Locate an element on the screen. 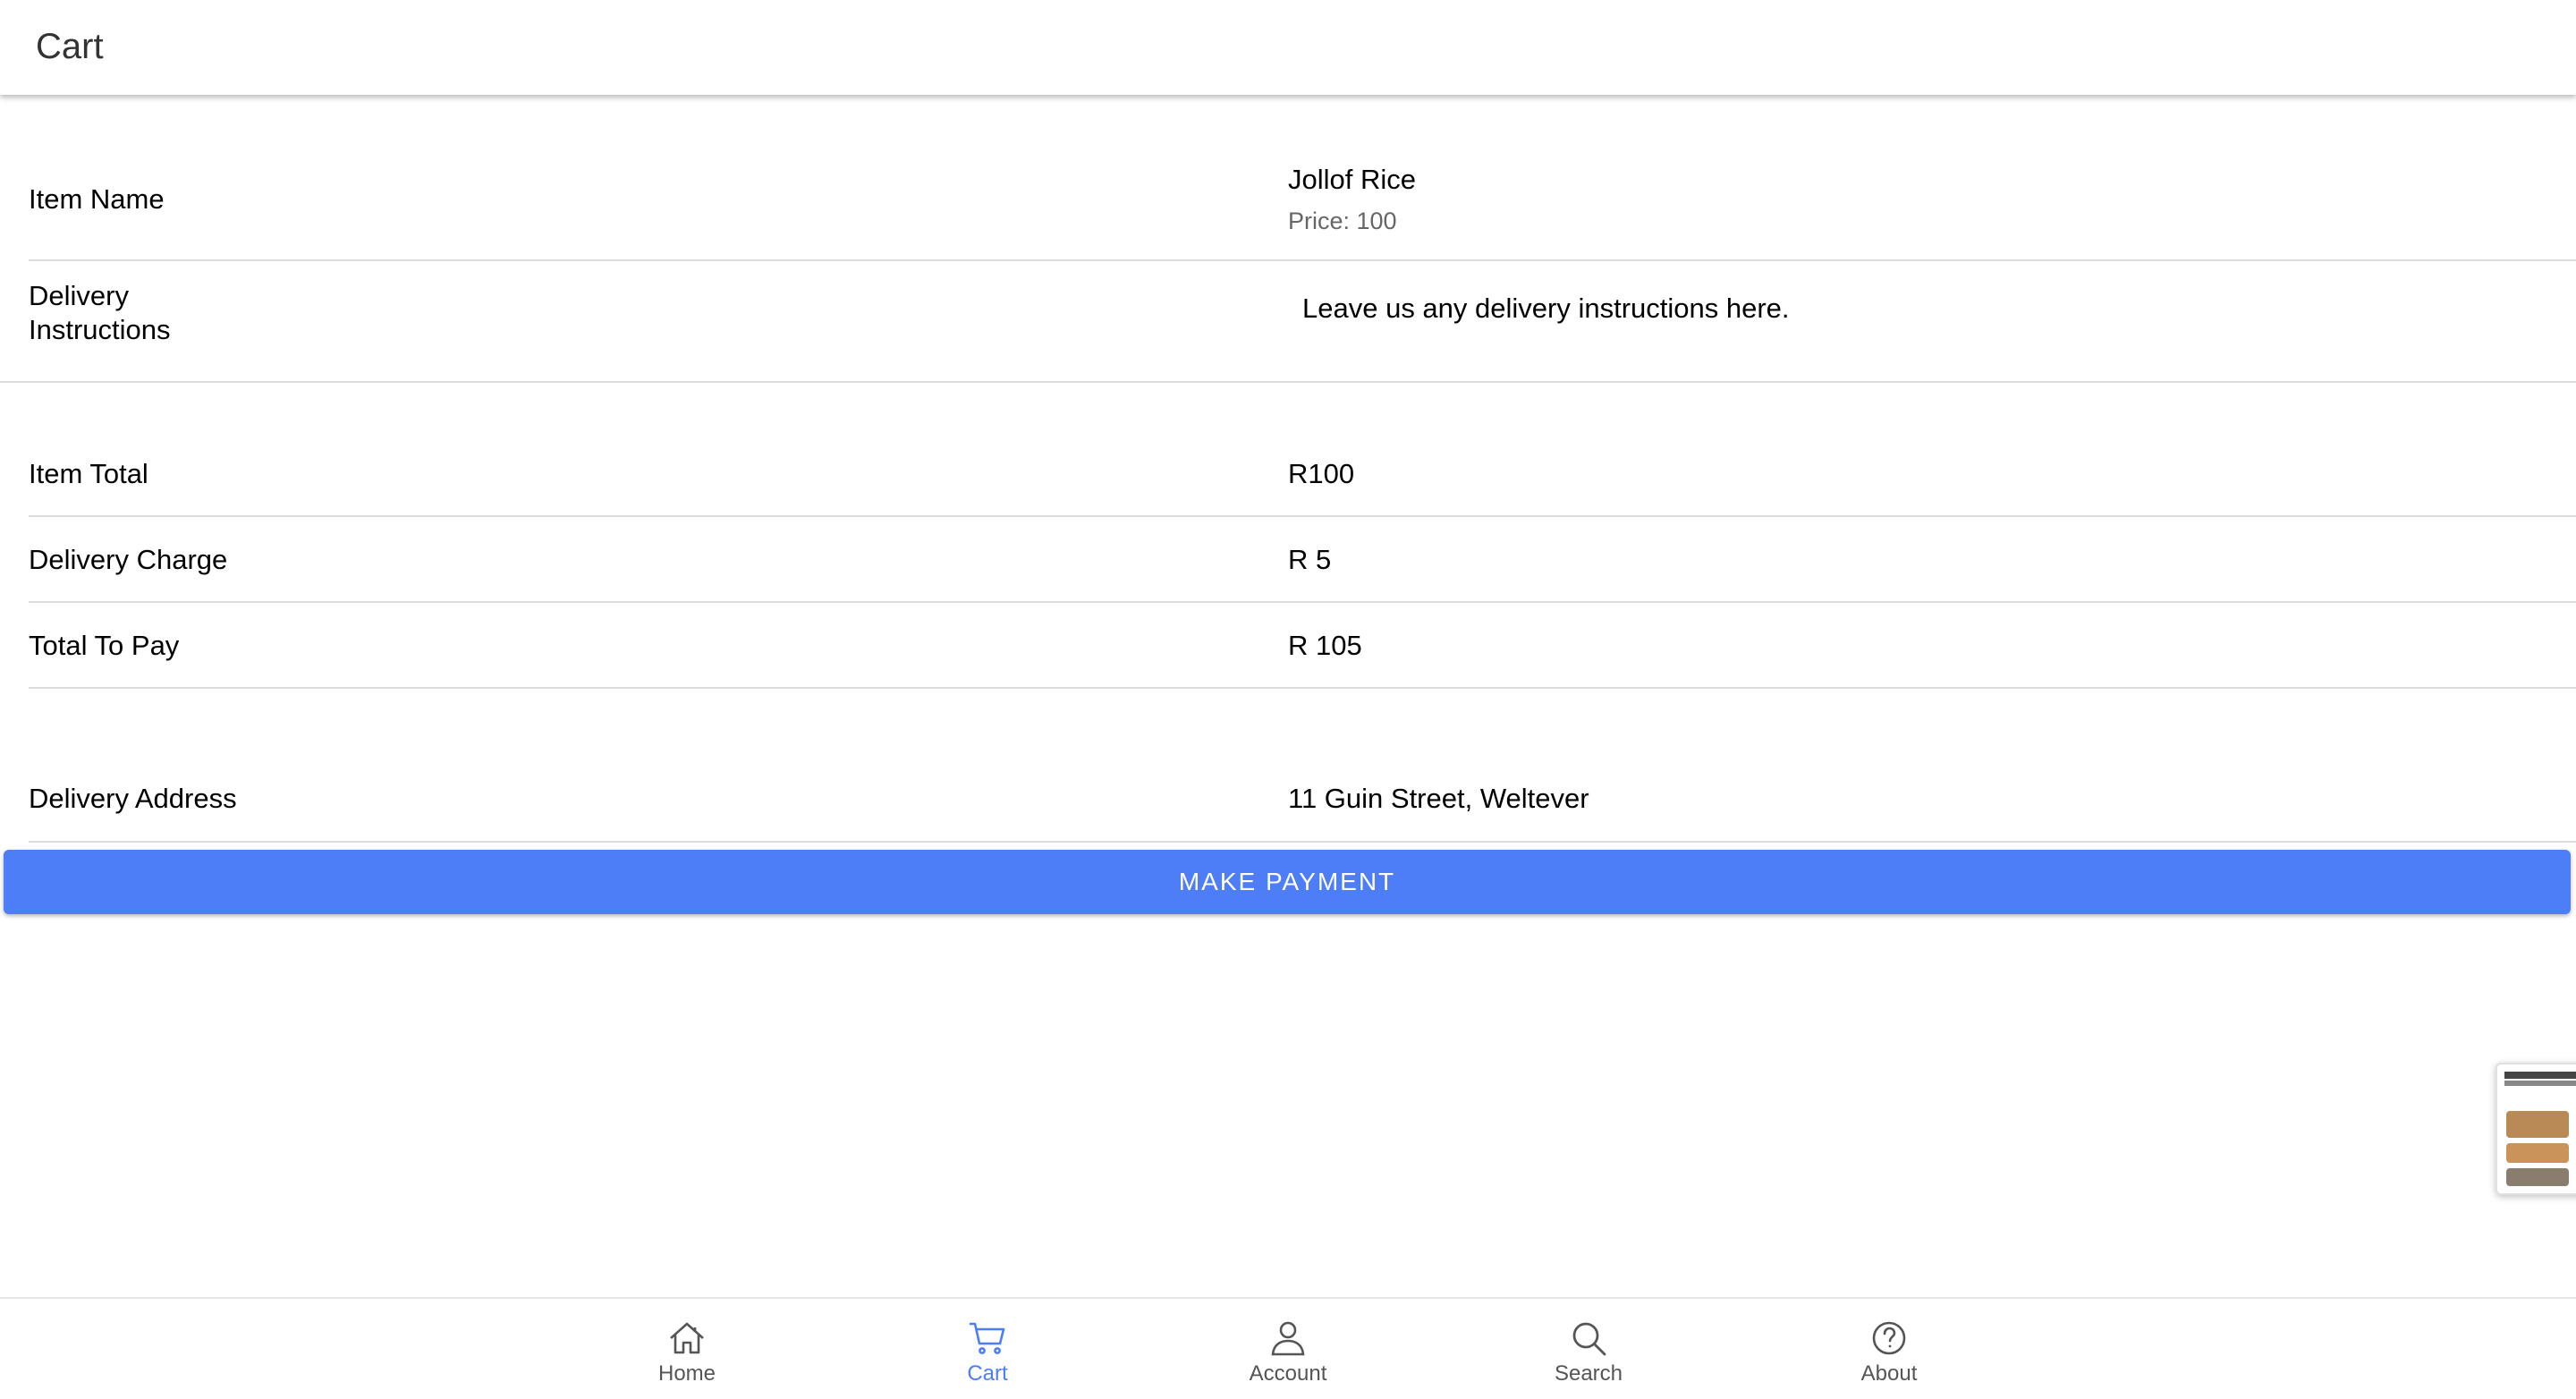  nav-item-cart: Cart is located at coordinates (987, 1349).